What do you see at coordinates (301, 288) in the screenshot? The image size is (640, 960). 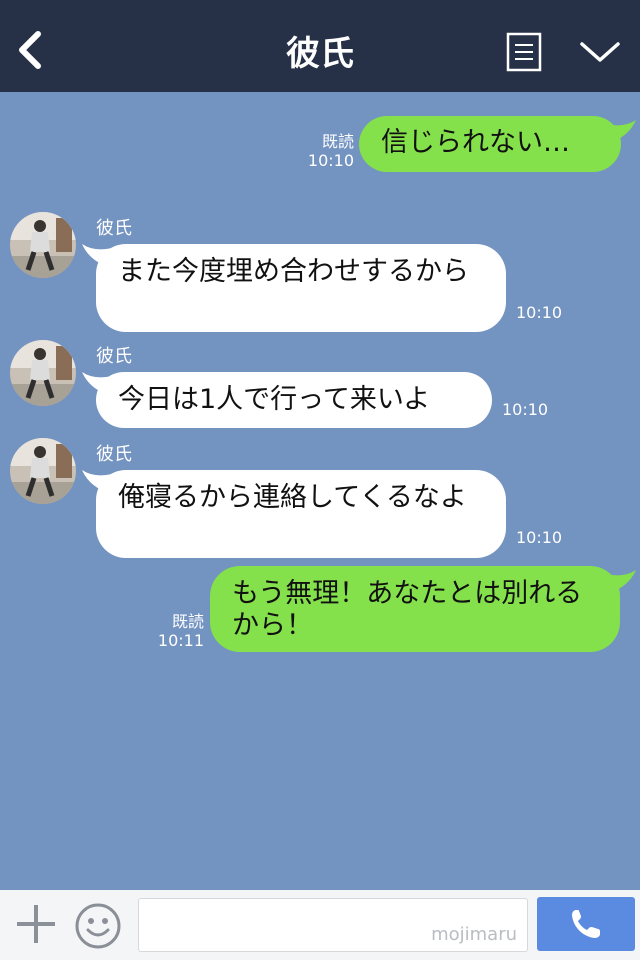 I see `message-bubble-received: また今度埋め合わせするから` at bounding box center [301, 288].